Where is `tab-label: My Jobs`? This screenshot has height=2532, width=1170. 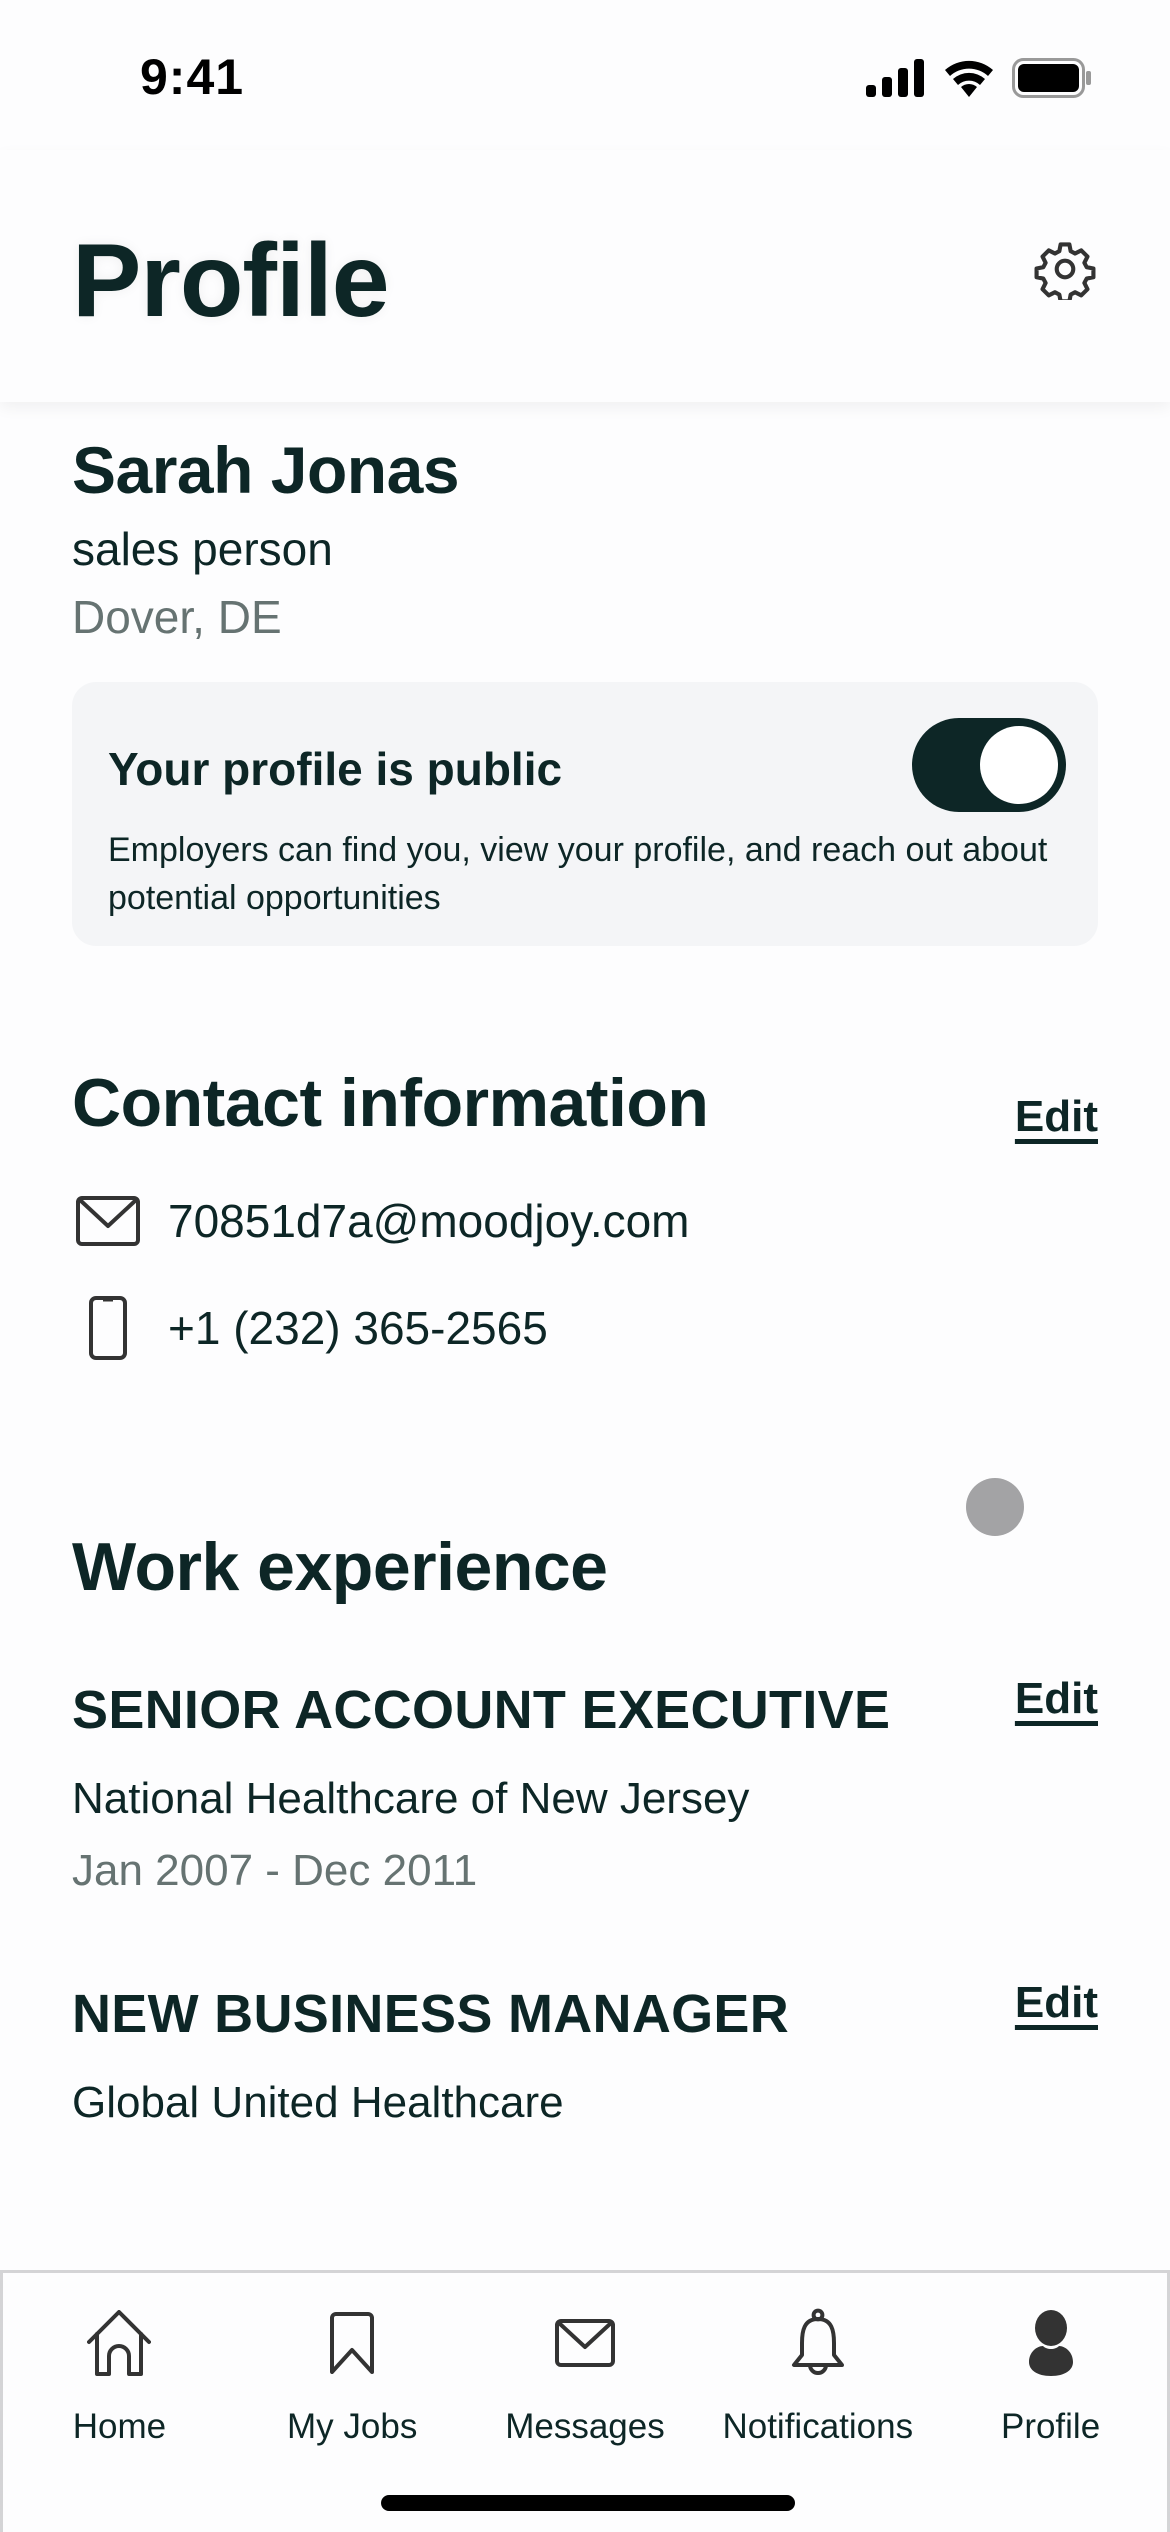 tab-label: My Jobs is located at coordinates (352, 2426).